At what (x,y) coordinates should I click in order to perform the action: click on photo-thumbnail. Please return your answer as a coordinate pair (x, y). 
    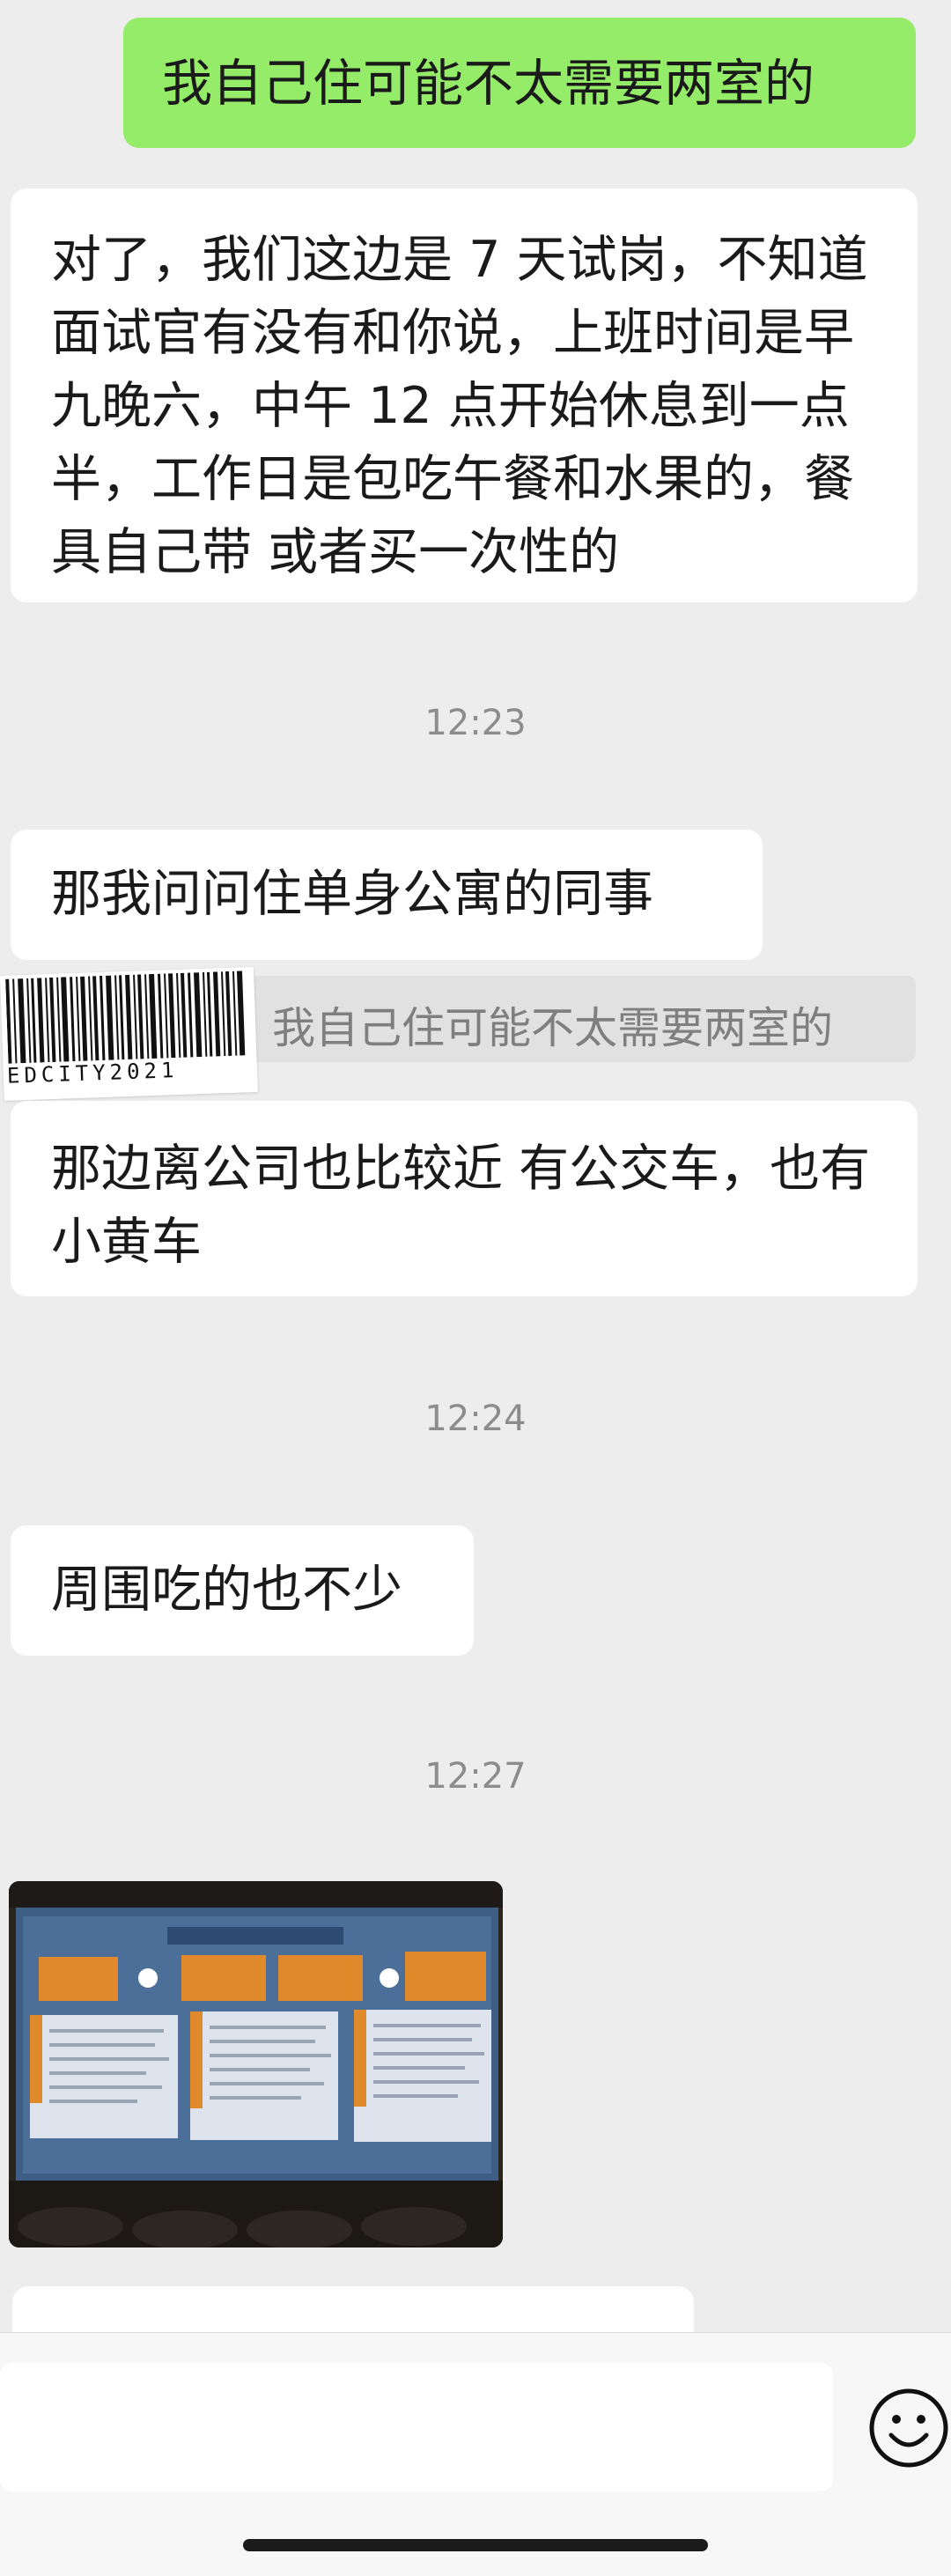
    Looking at the image, I should click on (256, 2064).